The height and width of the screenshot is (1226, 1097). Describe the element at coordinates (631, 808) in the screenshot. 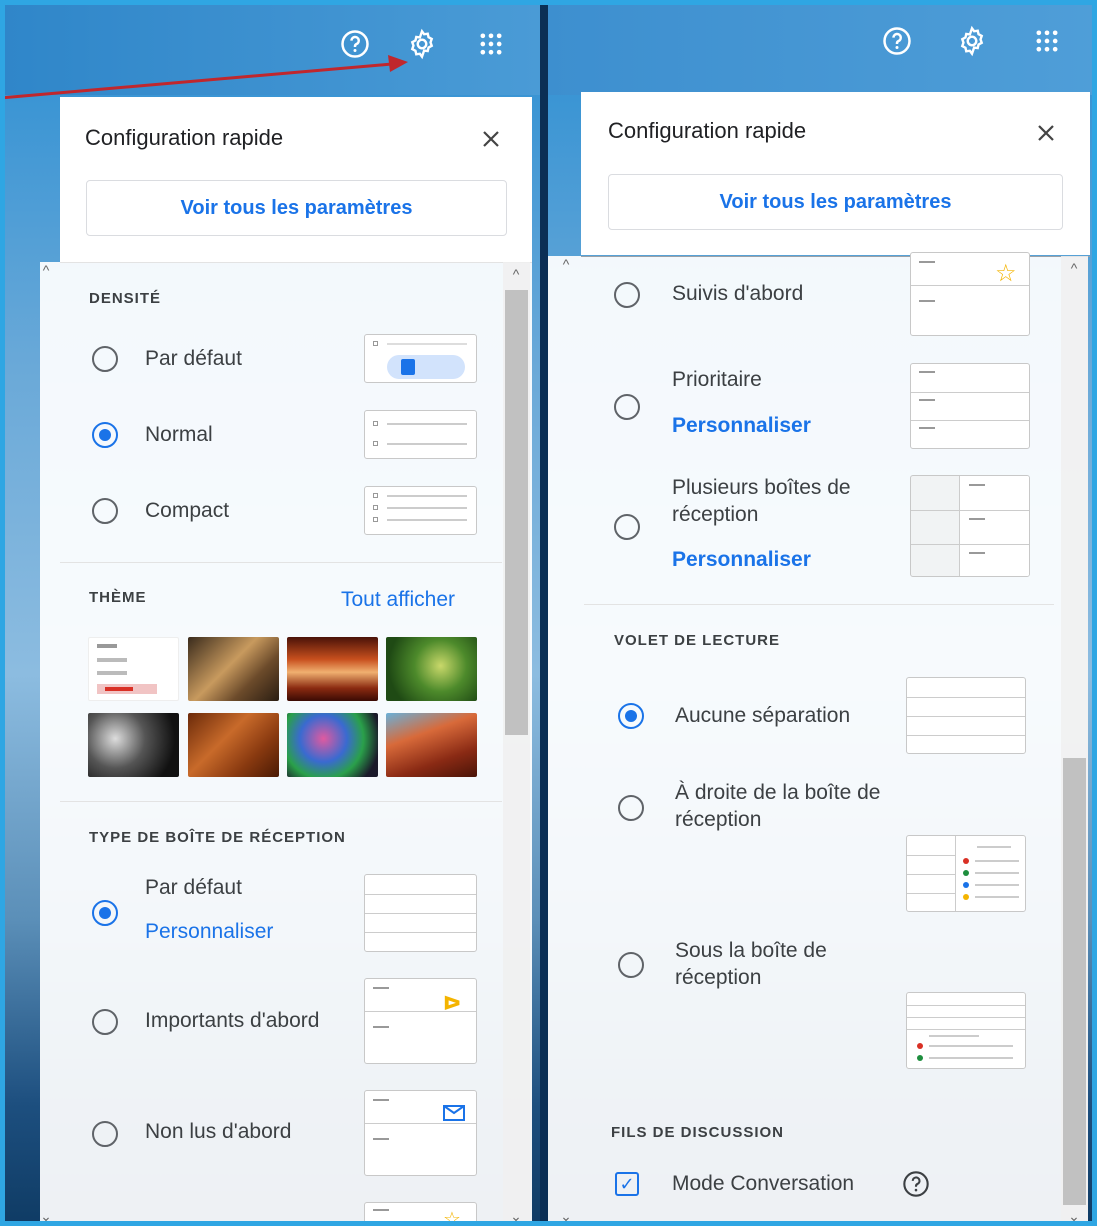

I see `reading-pane-right-radio` at that location.